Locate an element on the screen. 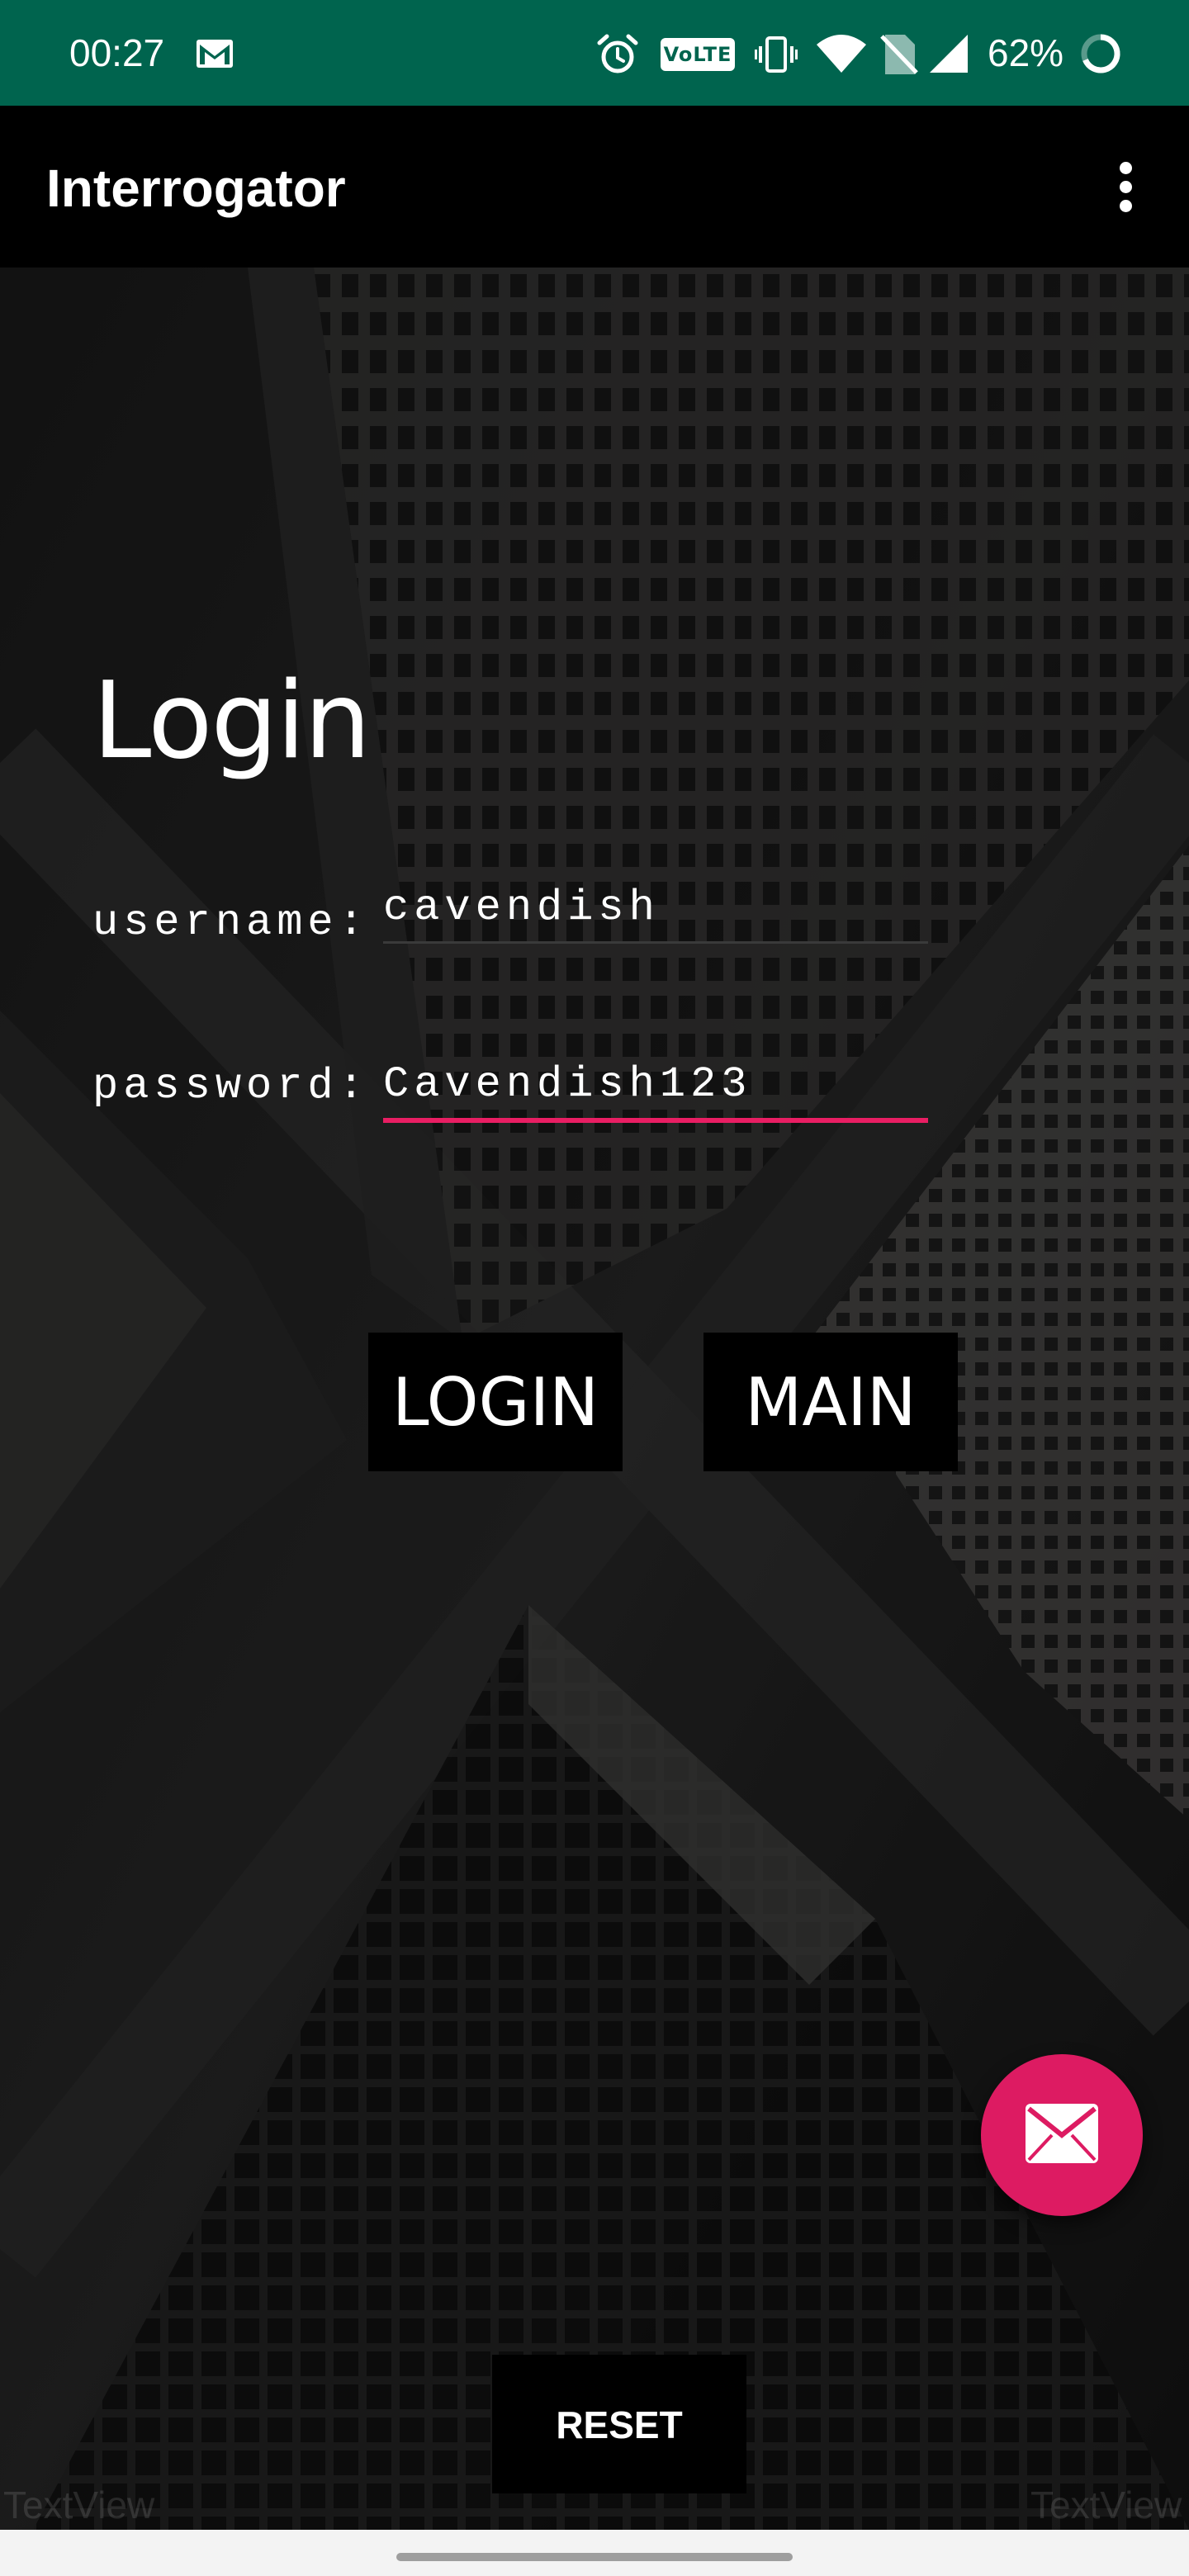 This screenshot has width=1189, height=2576. home-gesture-handle is located at coordinates (594, 2557).